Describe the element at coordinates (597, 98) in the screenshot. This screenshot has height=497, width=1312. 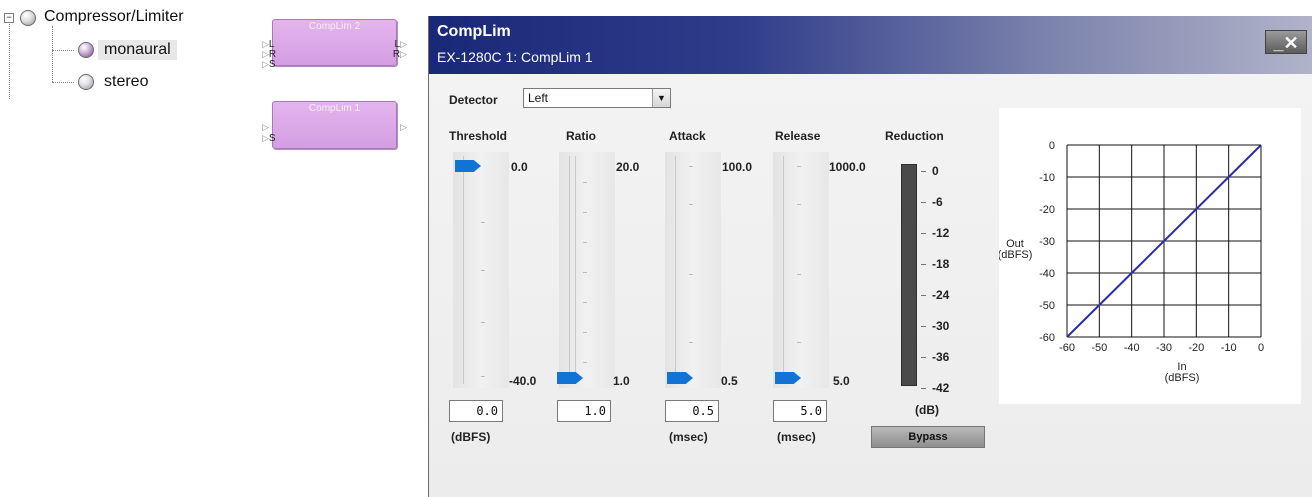
I see `detector-select: Left ▼` at that location.